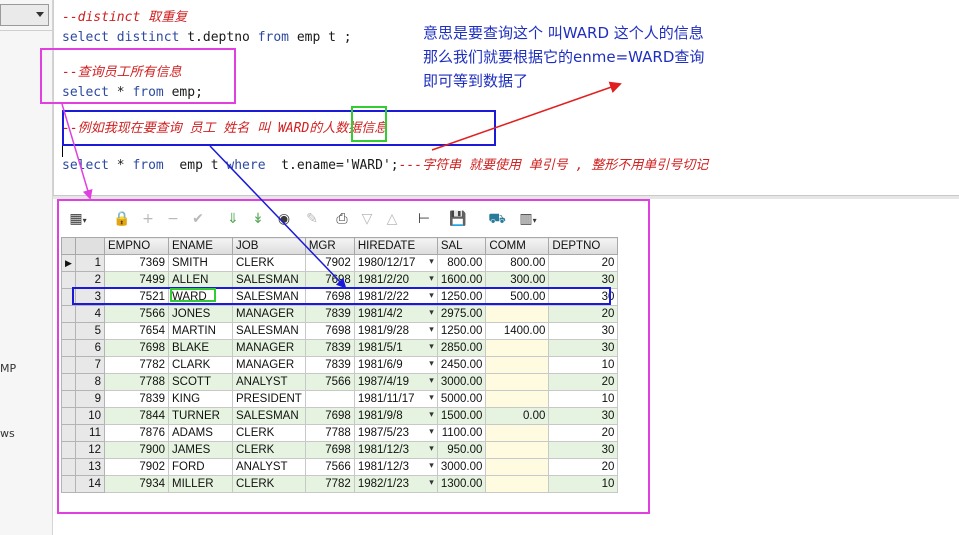  Describe the element at coordinates (564, 57) in the screenshot. I see `annotation-note-2: 那么我们就要根据它的enme=WARD查询` at that location.